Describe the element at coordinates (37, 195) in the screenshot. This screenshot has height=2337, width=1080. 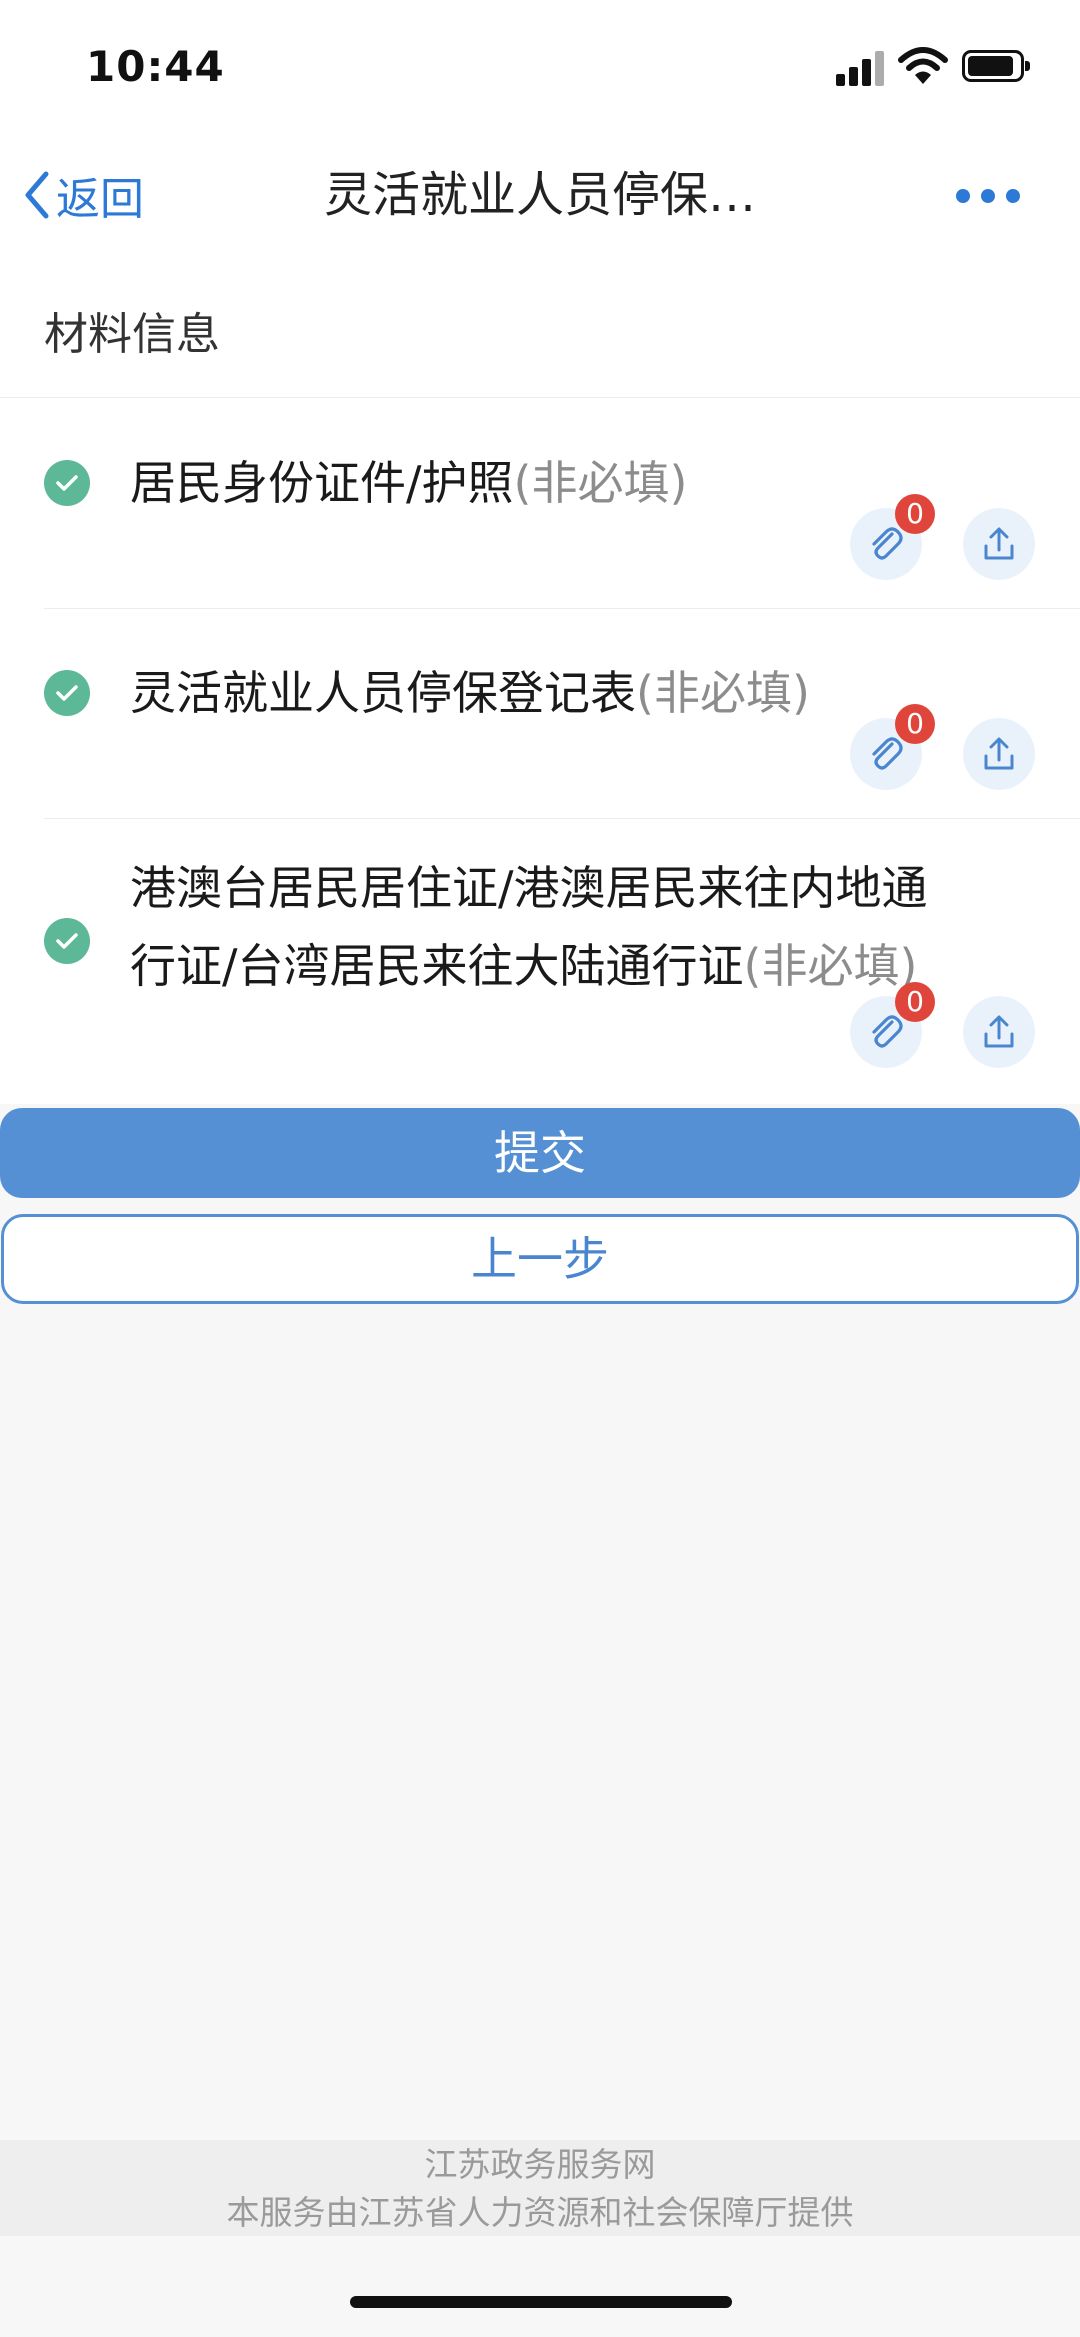
I see `chevron-left-icon` at that location.